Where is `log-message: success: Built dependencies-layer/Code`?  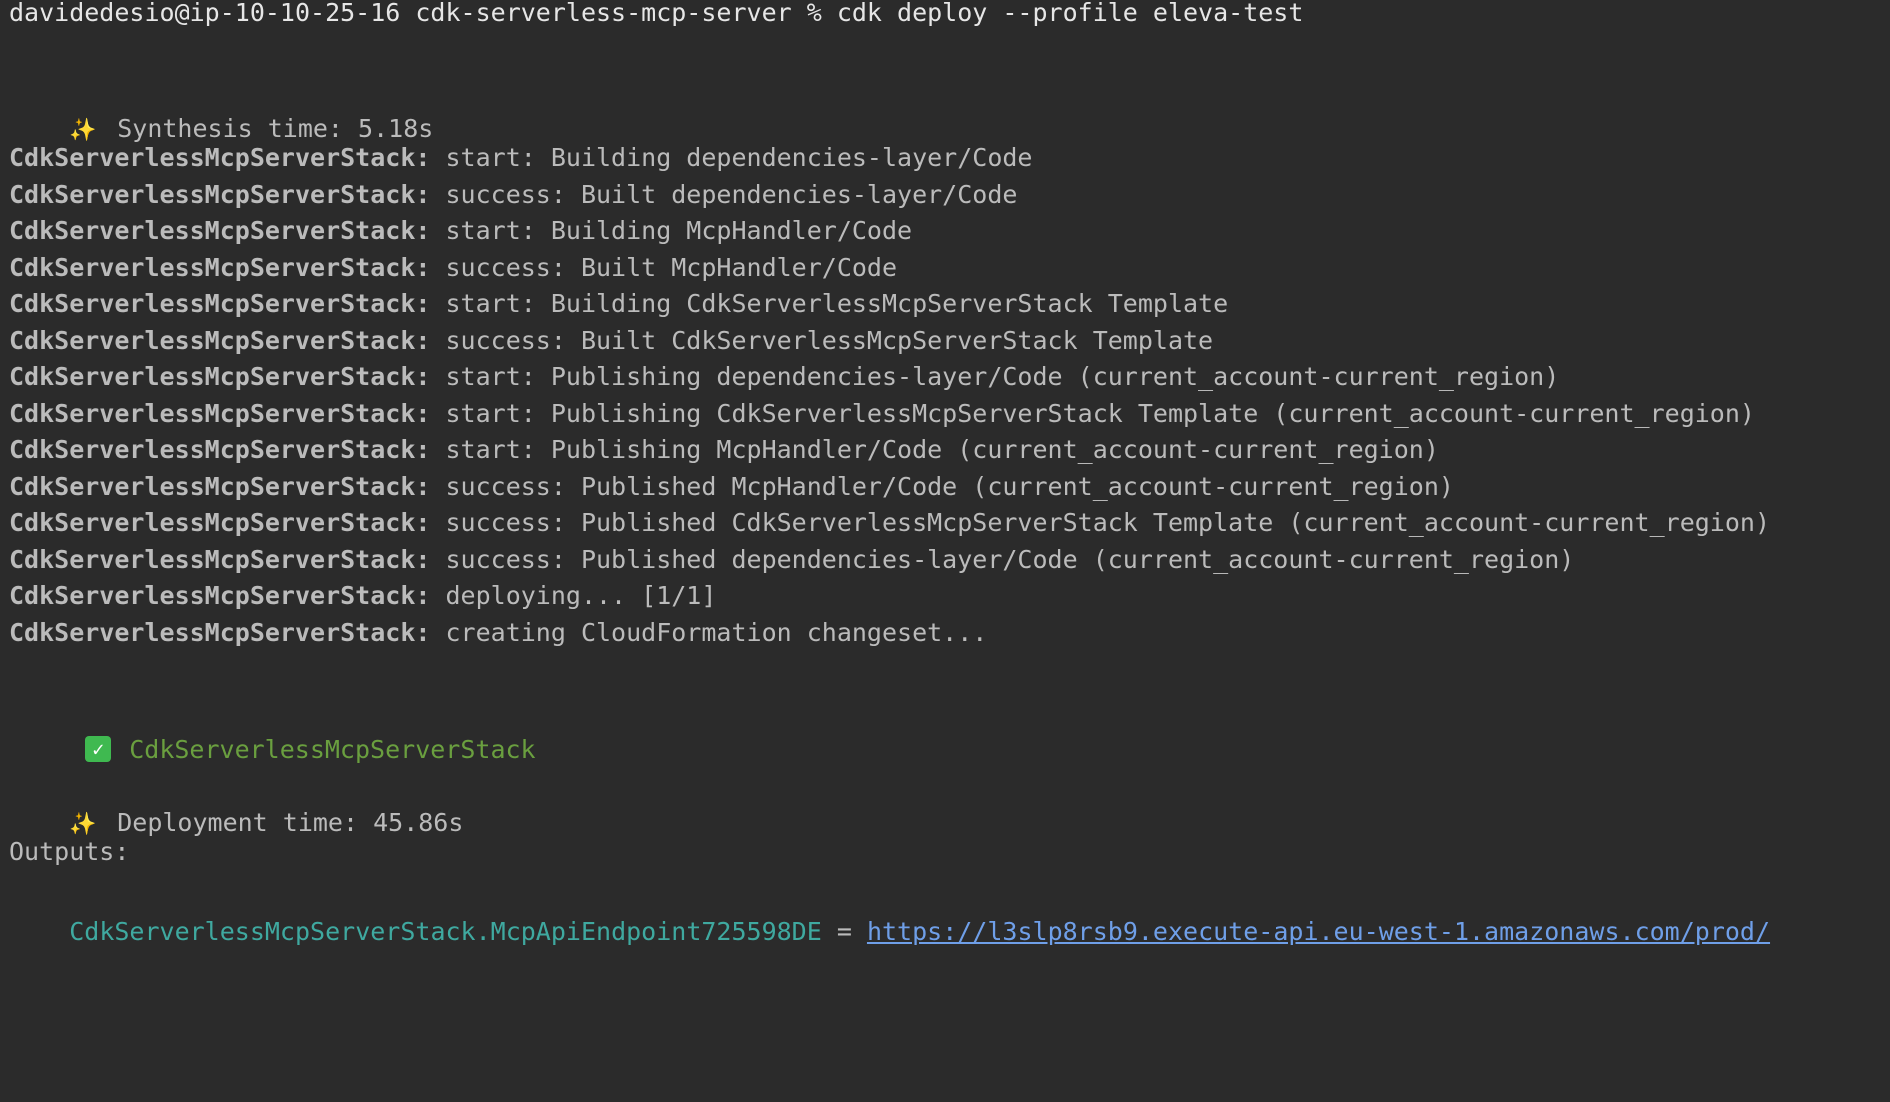 log-message: success: Built dependencies-layer/Code is located at coordinates (724, 194).